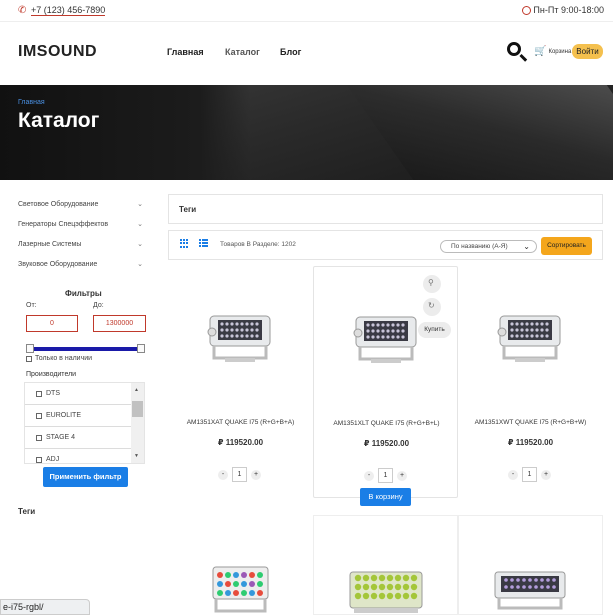 This screenshot has width=613, height=615. I want to click on in-stock-label: Только в наличии, so click(64, 358).